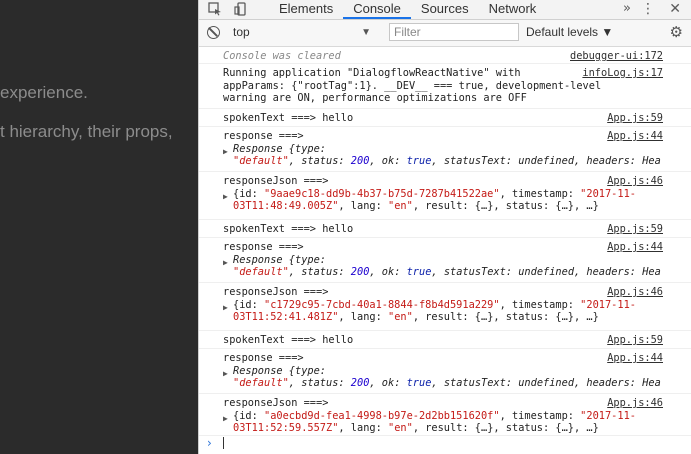 The height and width of the screenshot is (454, 691). I want to click on devtools-tabs: Elements Console Sources Network, so click(407, 9).